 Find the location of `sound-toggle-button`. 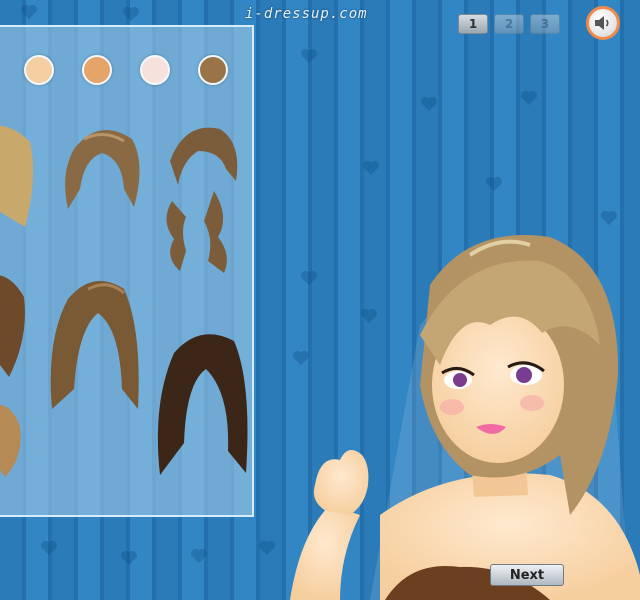

sound-toggle-button is located at coordinates (603, 23).